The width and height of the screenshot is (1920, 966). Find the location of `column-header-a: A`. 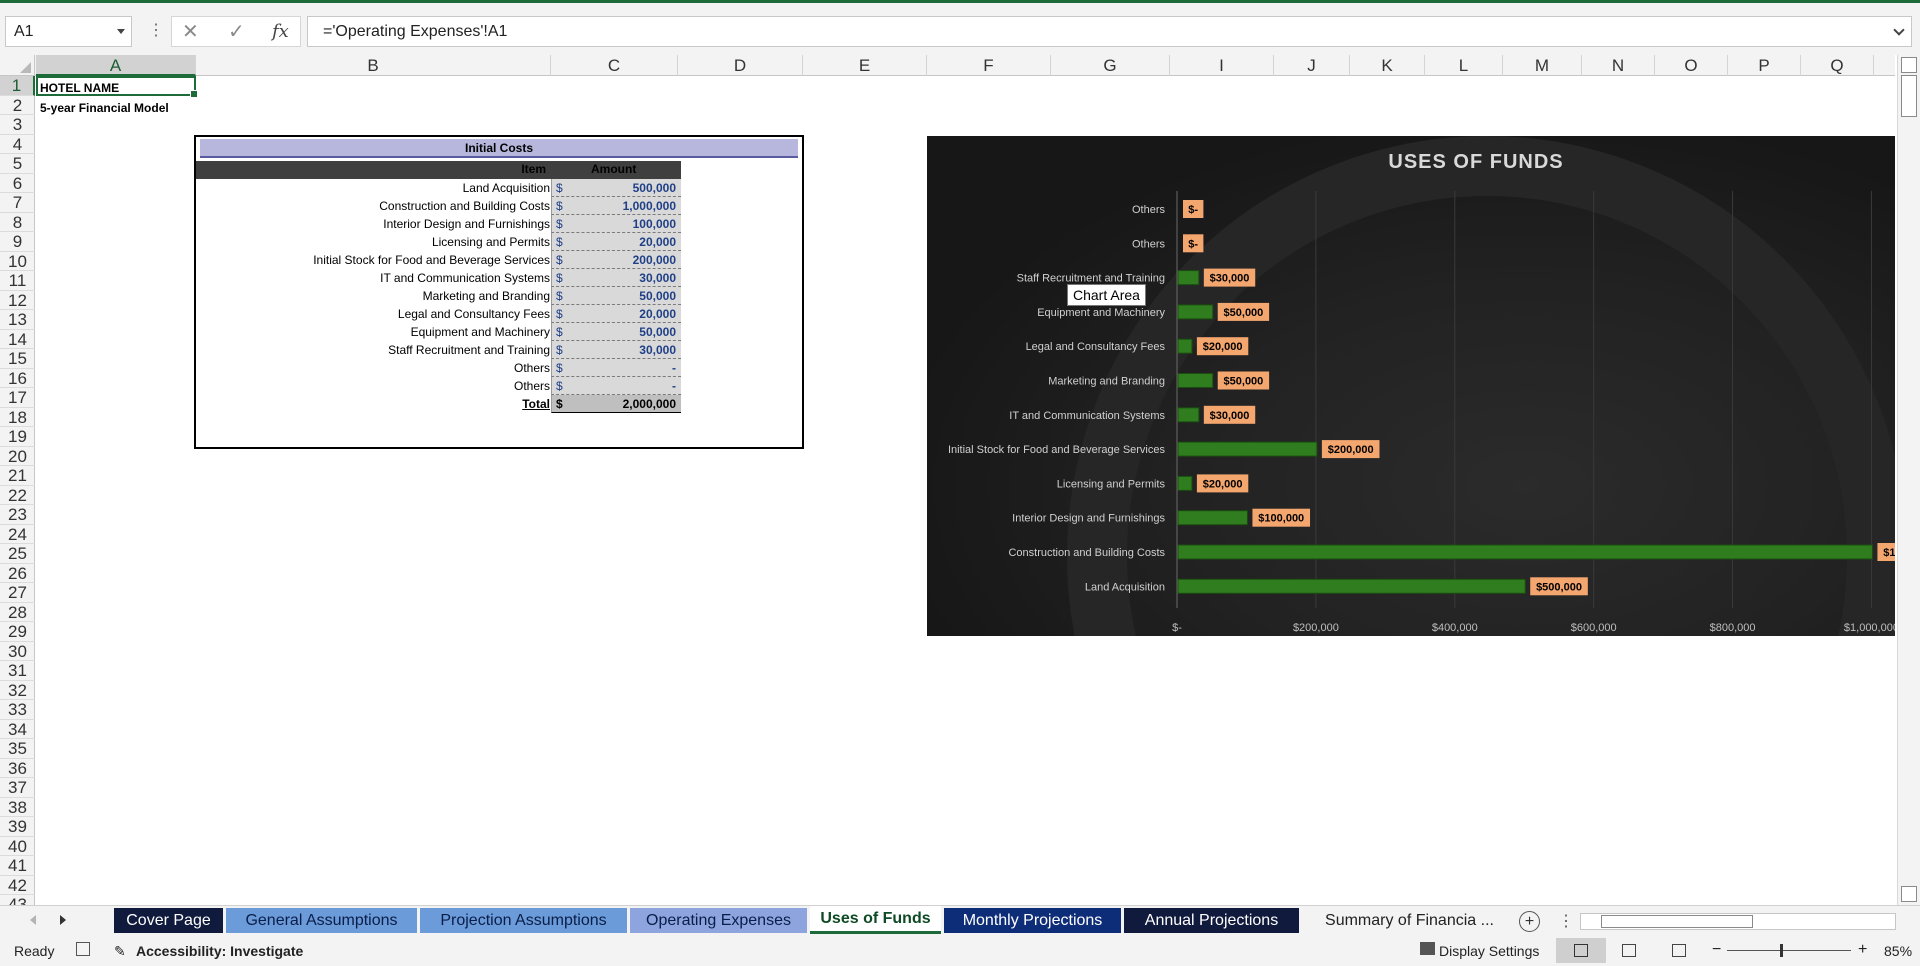

column-header-a: A is located at coordinates (116, 65).